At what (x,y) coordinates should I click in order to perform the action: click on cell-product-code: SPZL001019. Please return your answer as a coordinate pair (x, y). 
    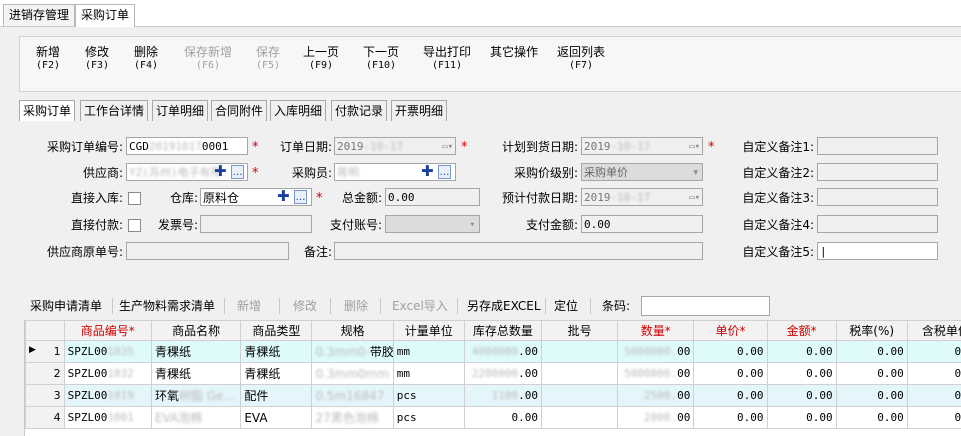
    Looking at the image, I should click on (107, 395).